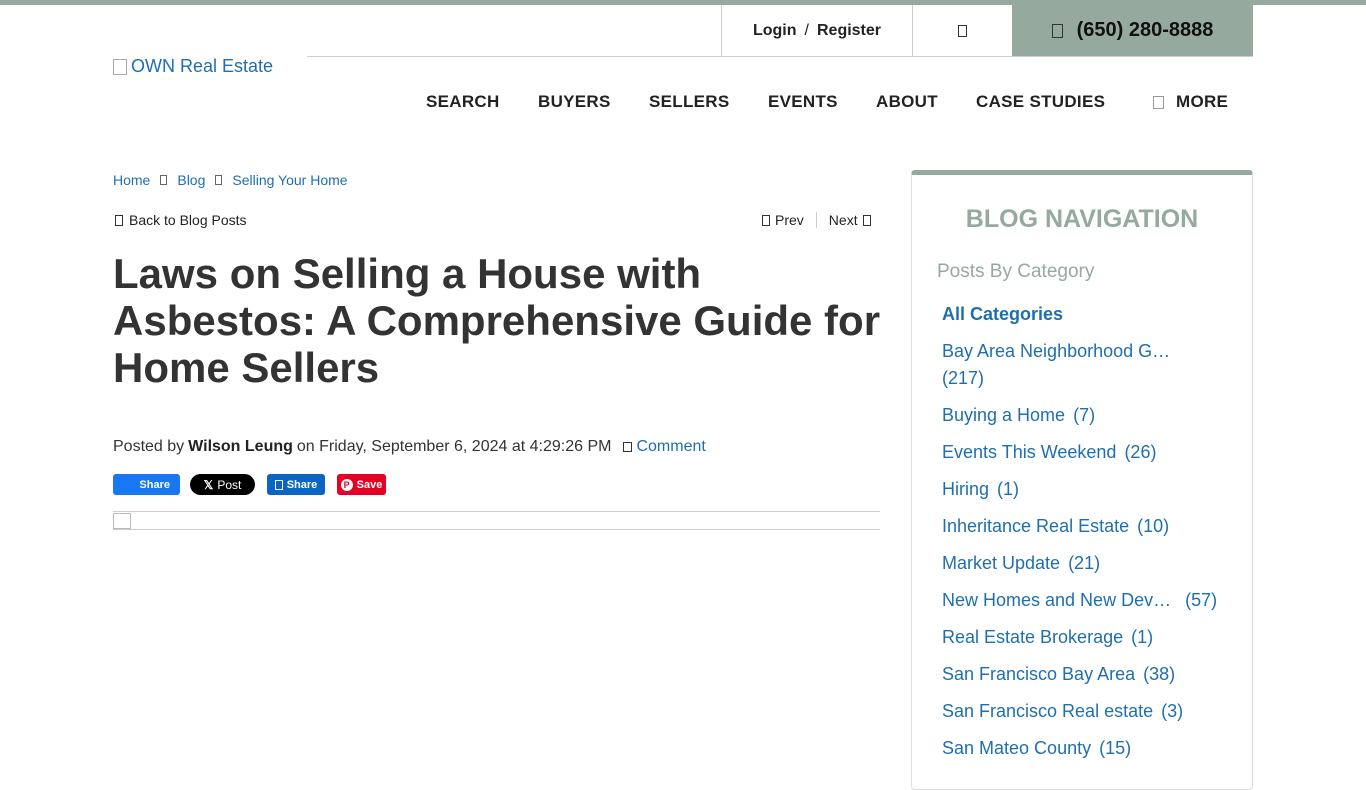 The height and width of the screenshot is (790, 1366). I want to click on category-item: San Francisco Real estate (3), so click(1062, 711).